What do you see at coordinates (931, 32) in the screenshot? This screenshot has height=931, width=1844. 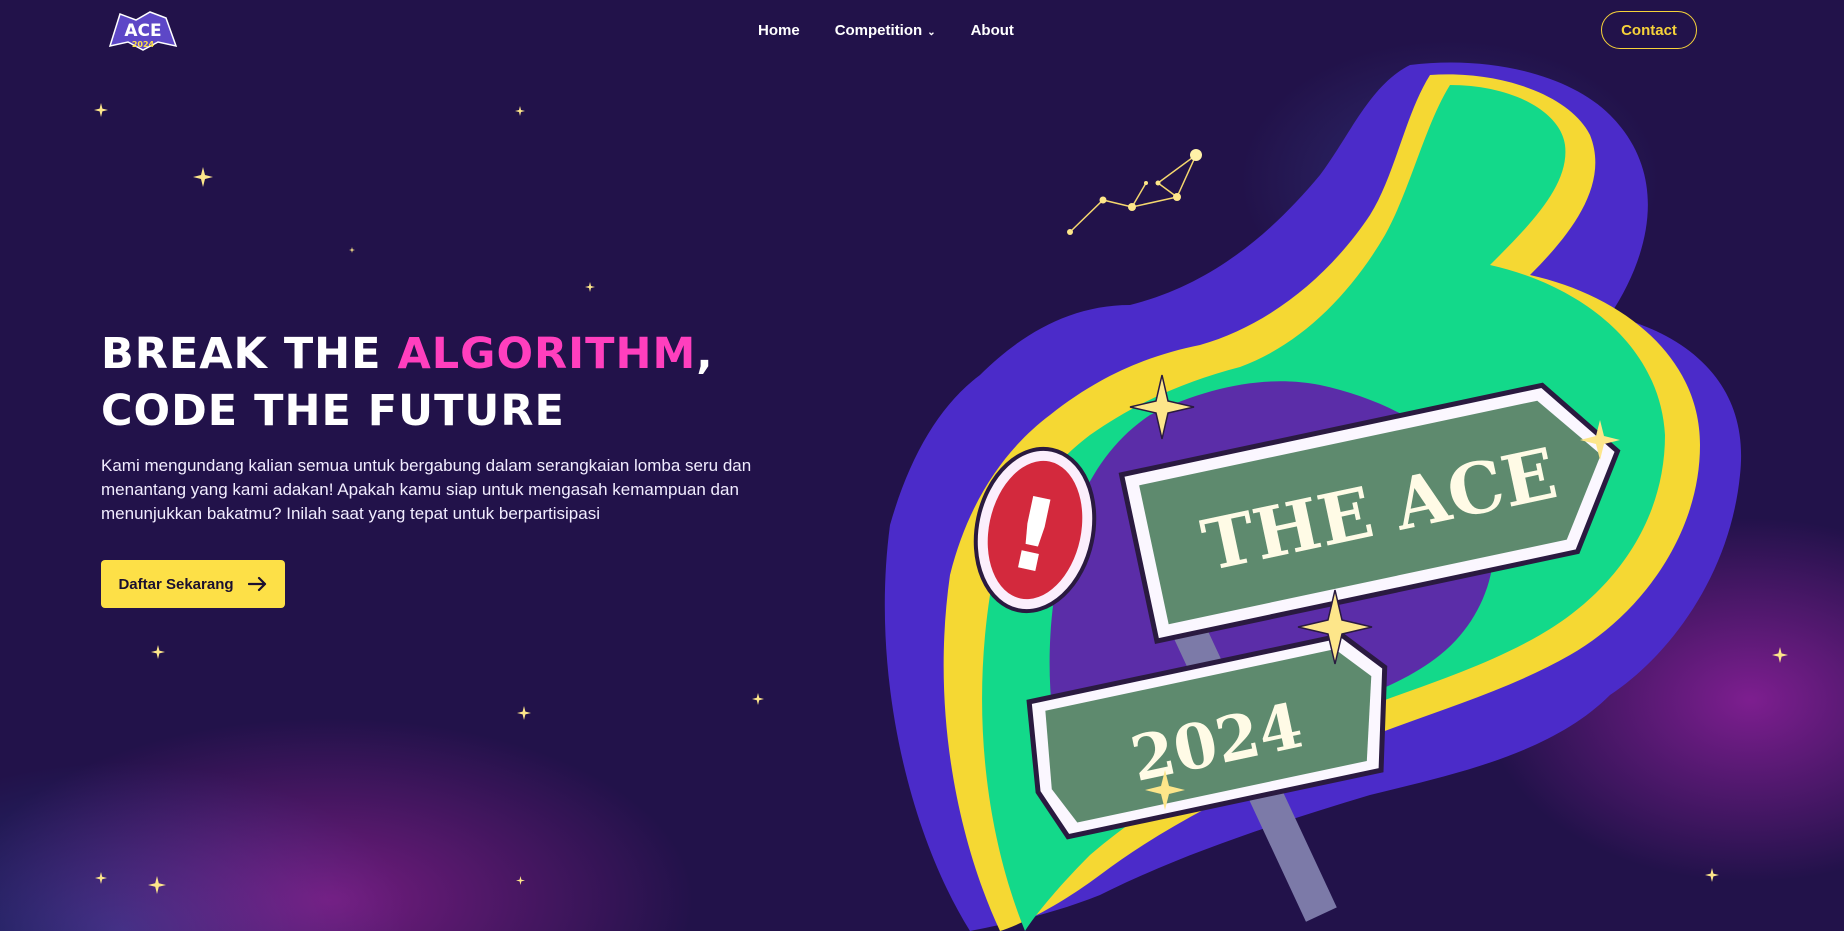 I see `chevron-down-icon: ⌄` at bounding box center [931, 32].